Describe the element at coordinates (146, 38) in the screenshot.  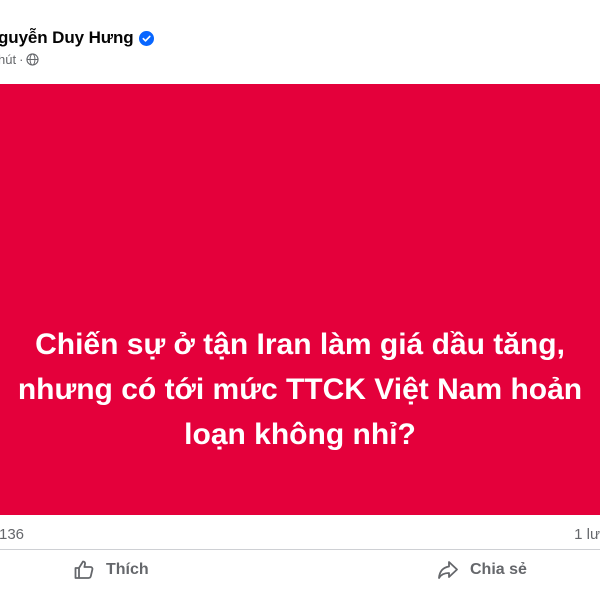
I see `verified-badge-icon` at that location.